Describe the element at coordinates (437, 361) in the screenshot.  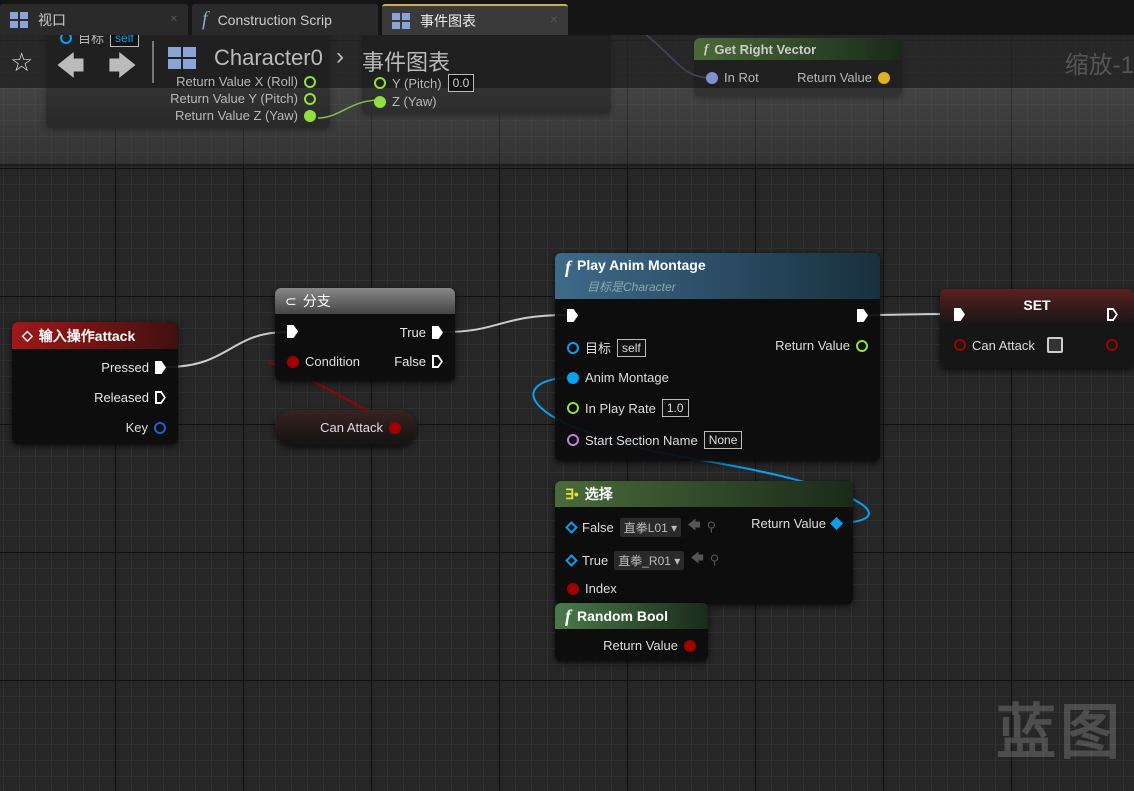
I see `false-exec-pin` at that location.